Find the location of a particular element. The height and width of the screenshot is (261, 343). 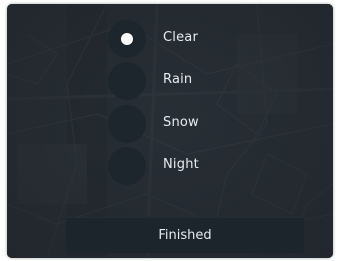

option-clear: Clear is located at coordinates (178, 39).